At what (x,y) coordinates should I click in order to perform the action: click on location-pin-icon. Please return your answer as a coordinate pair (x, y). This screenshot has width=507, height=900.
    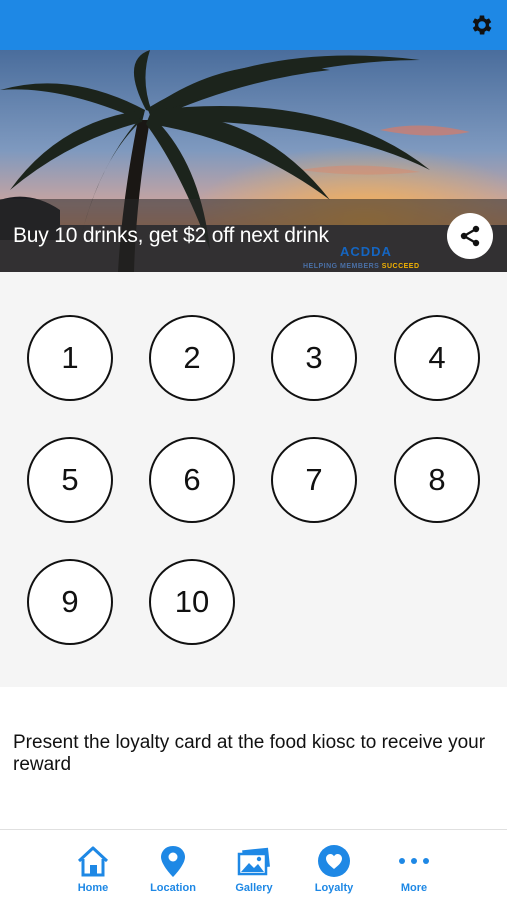
    Looking at the image, I should click on (173, 861).